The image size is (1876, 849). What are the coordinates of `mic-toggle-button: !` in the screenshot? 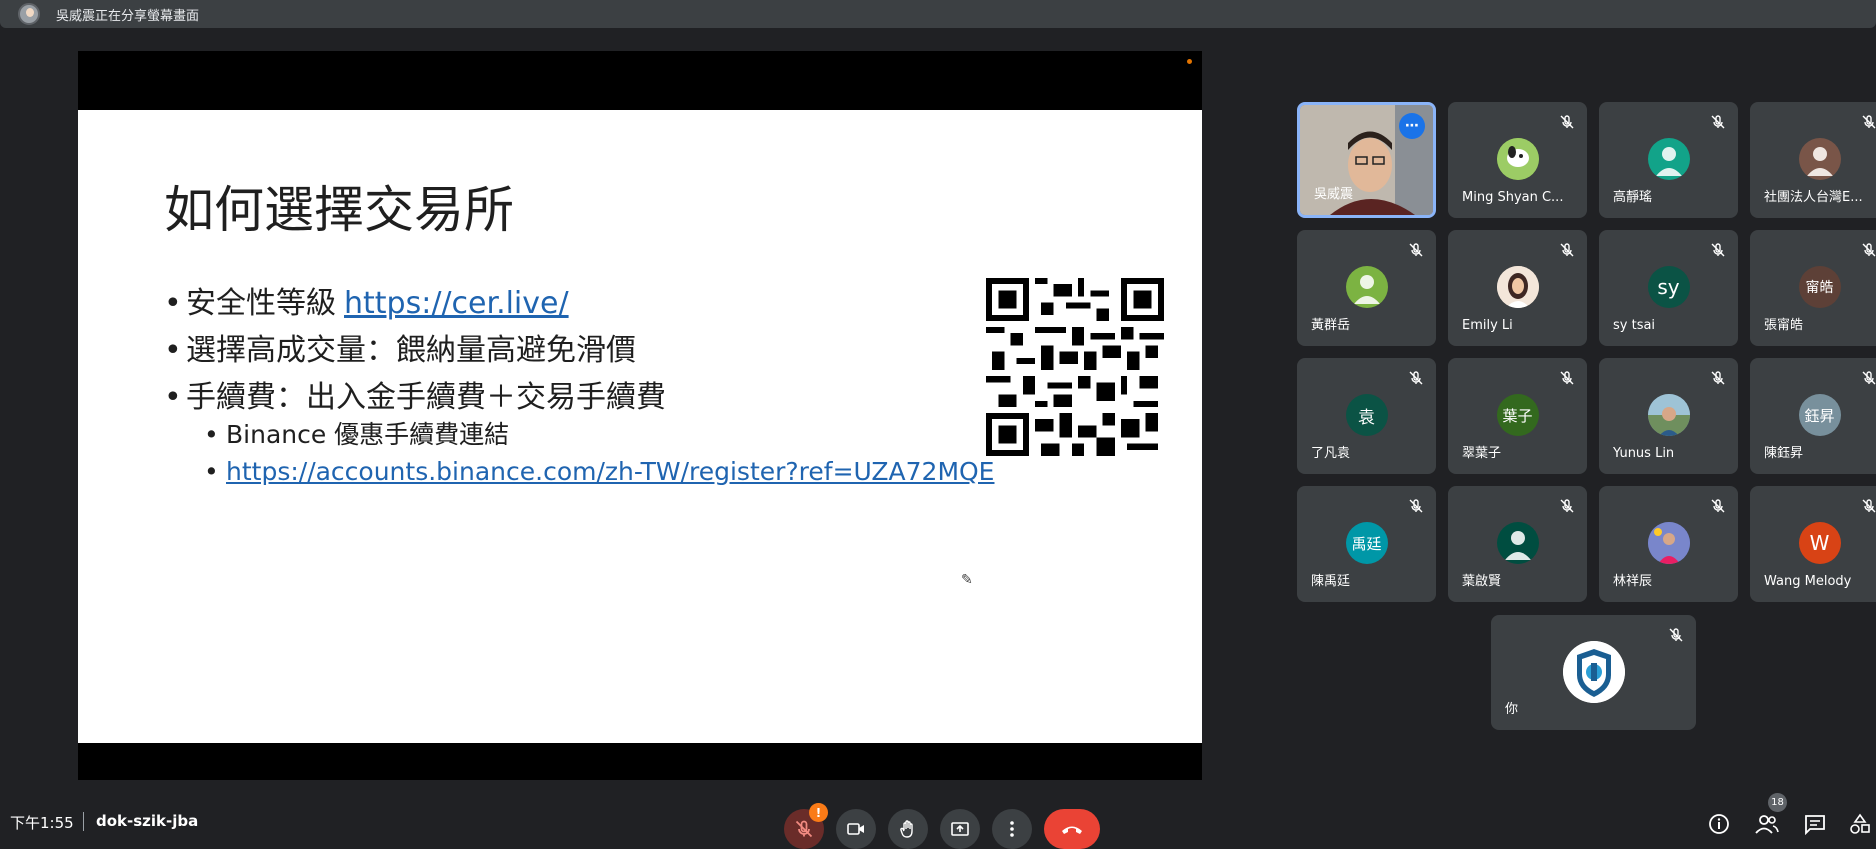 It's located at (806, 826).